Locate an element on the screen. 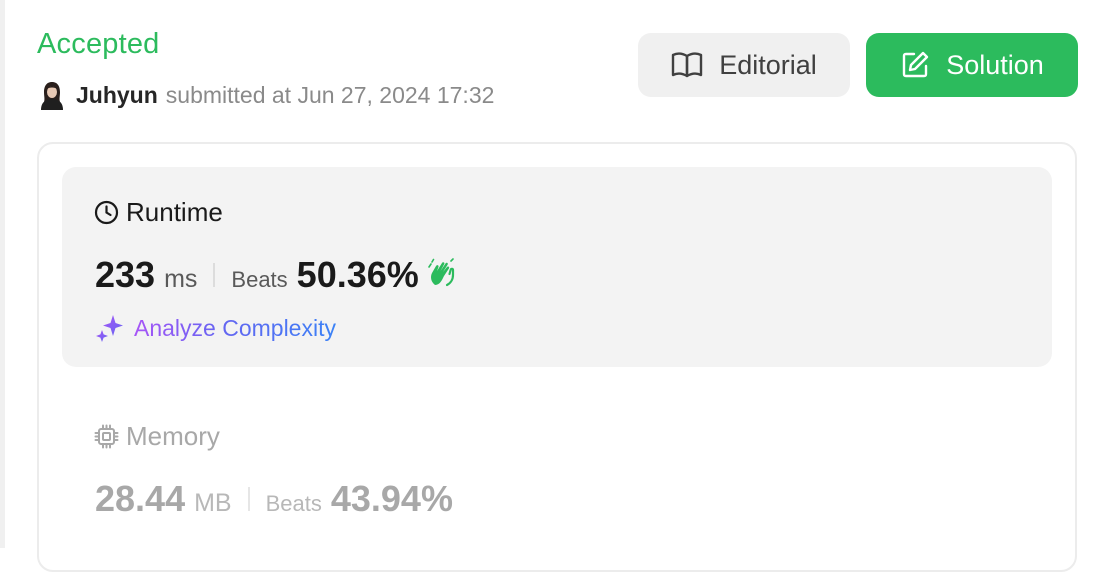 The height and width of the screenshot is (572, 1098). runtime-title: Runtime is located at coordinates (158, 212).